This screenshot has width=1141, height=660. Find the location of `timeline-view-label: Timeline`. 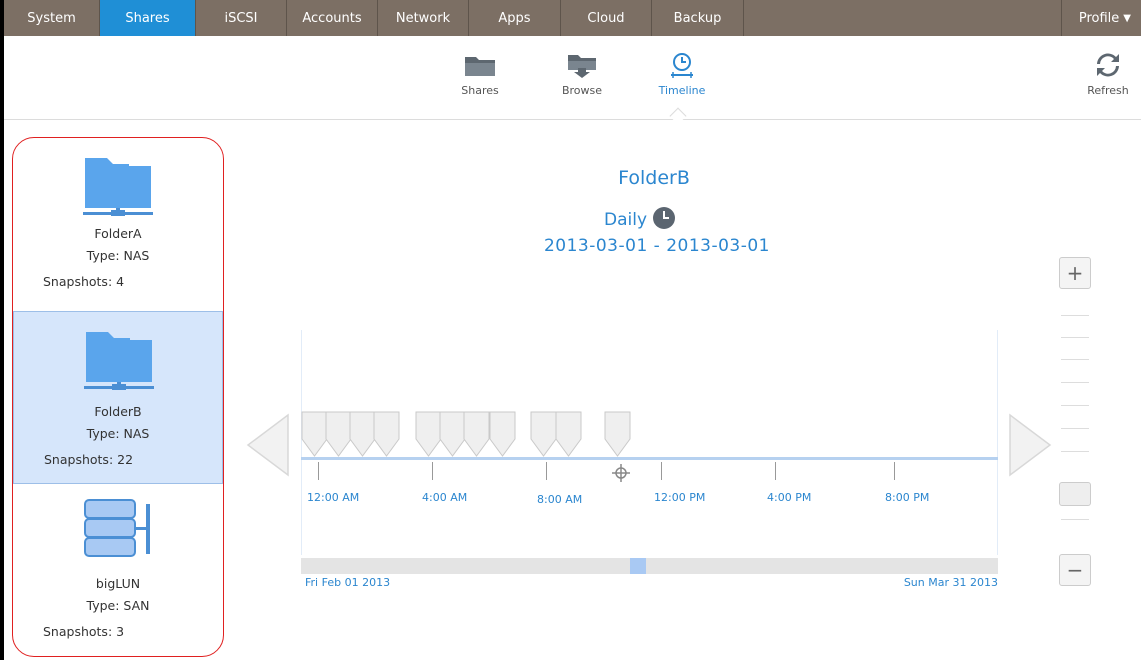

timeline-view-label: Timeline is located at coordinates (682, 90).